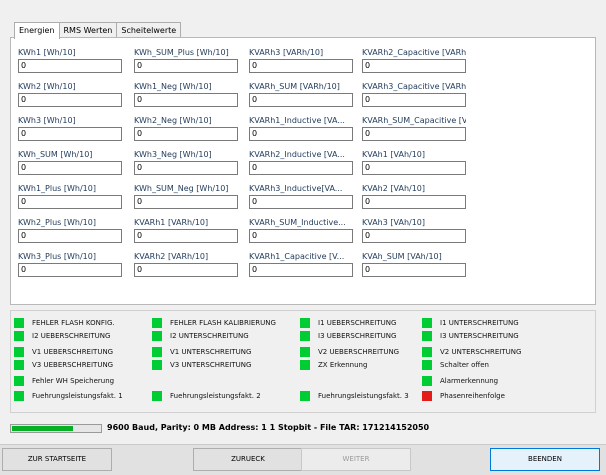 The image size is (606, 475). What do you see at coordinates (73, 365) in the screenshot?
I see `indicator-label: V3 UEBERSCHREITUNG` at bounding box center [73, 365].